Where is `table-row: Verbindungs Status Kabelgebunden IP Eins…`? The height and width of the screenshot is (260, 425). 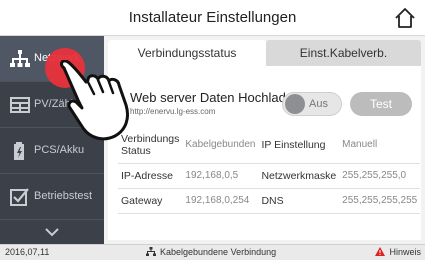 table-row: Verbindungs Status Kabelgebunden IP Eins… is located at coordinates (269, 145).